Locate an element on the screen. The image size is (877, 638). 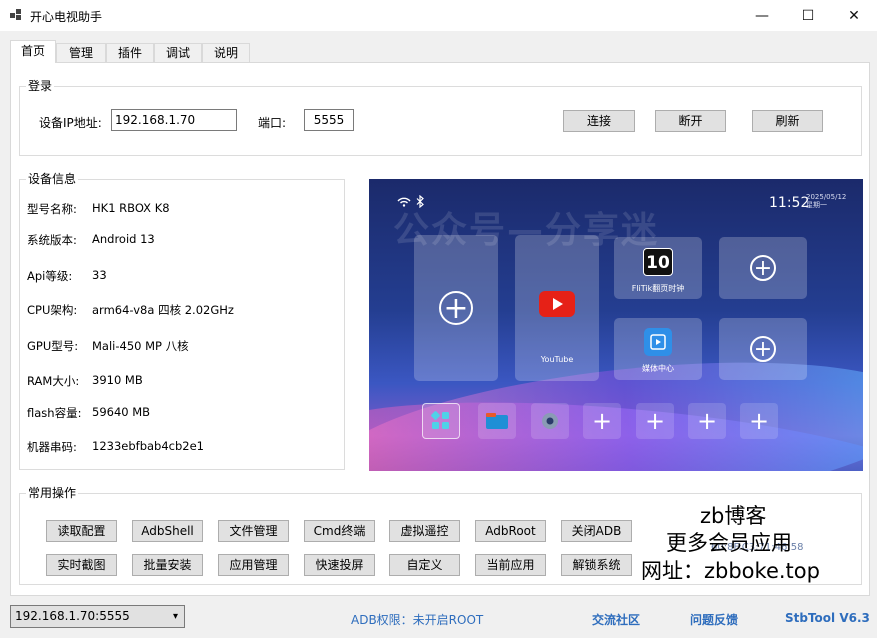
feedback-link: 问题反馈 is located at coordinates (714, 619).